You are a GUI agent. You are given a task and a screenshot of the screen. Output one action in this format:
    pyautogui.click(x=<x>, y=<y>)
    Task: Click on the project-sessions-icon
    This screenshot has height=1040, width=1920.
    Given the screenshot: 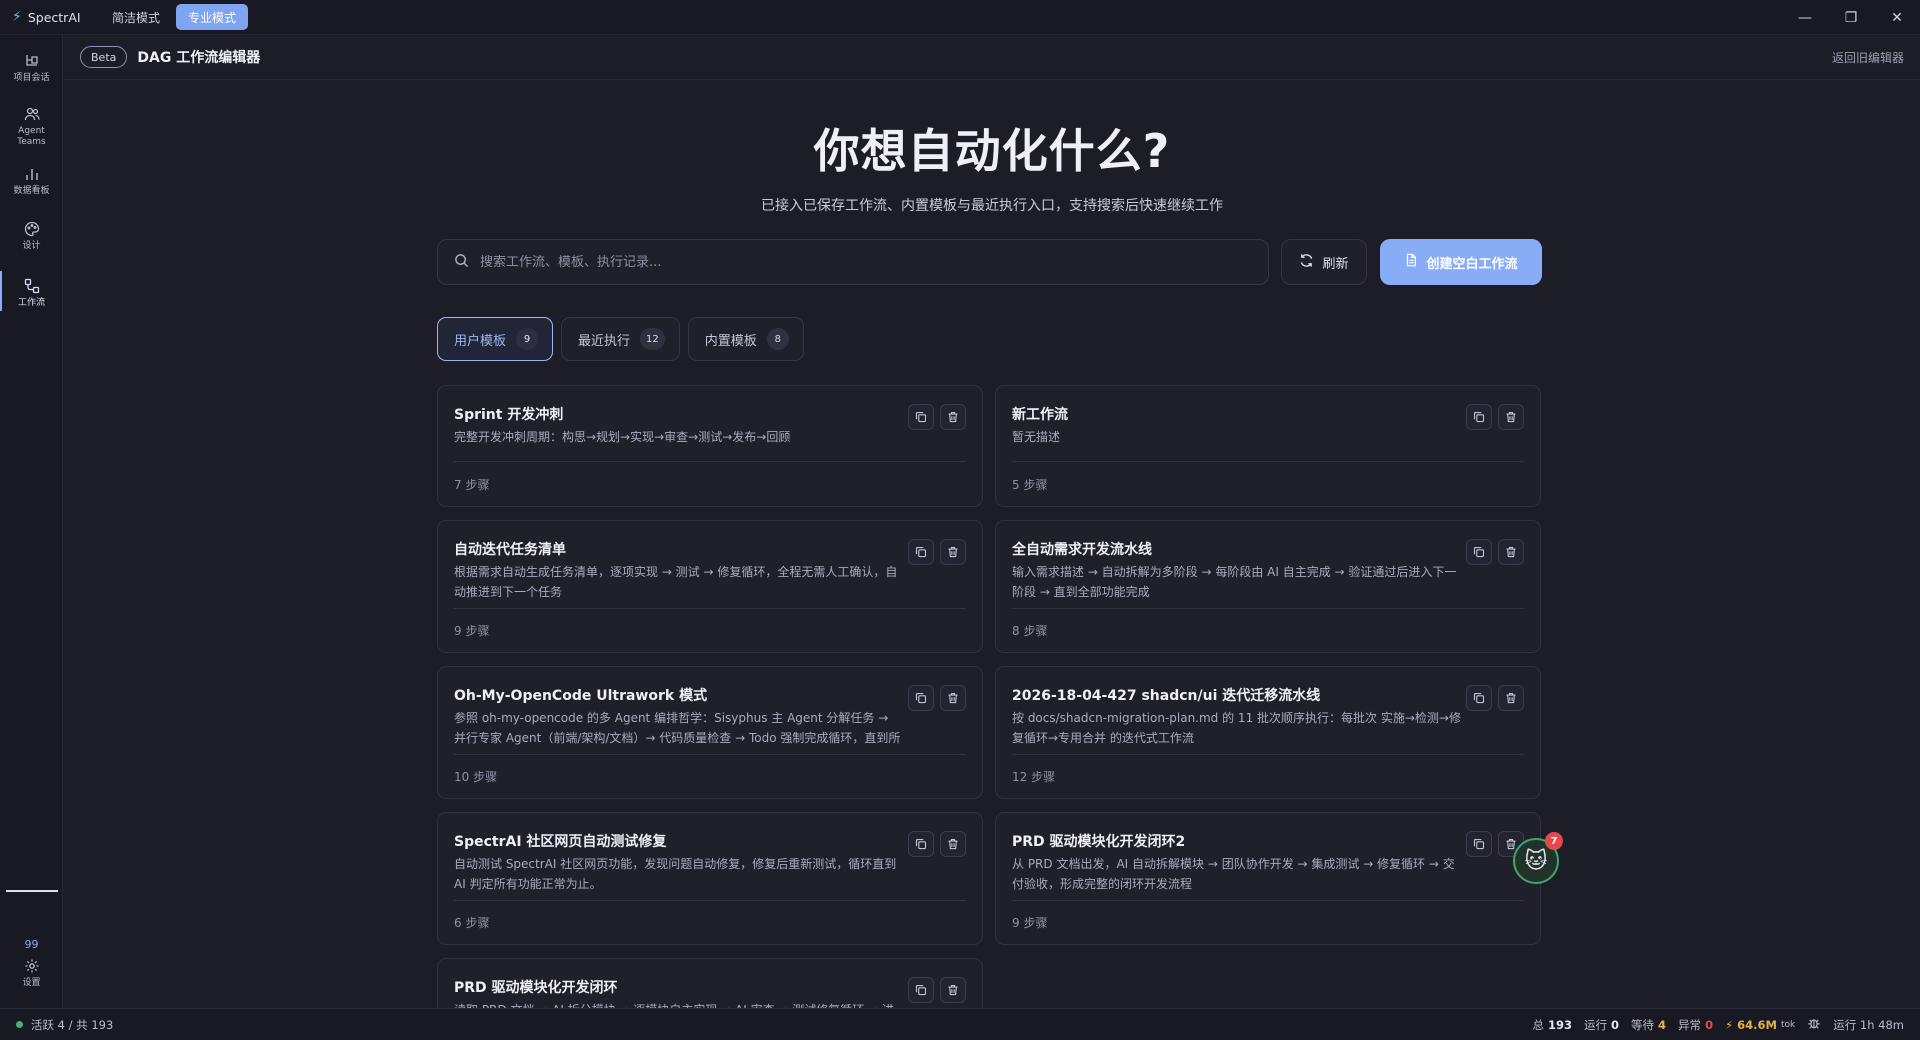 What is the action you would take?
    pyautogui.click(x=32, y=61)
    